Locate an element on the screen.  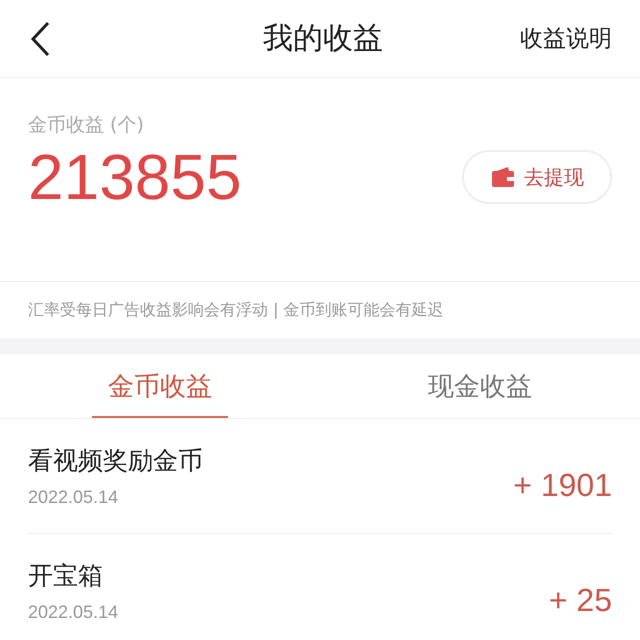
wallet-icon is located at coordinates (503, 177).